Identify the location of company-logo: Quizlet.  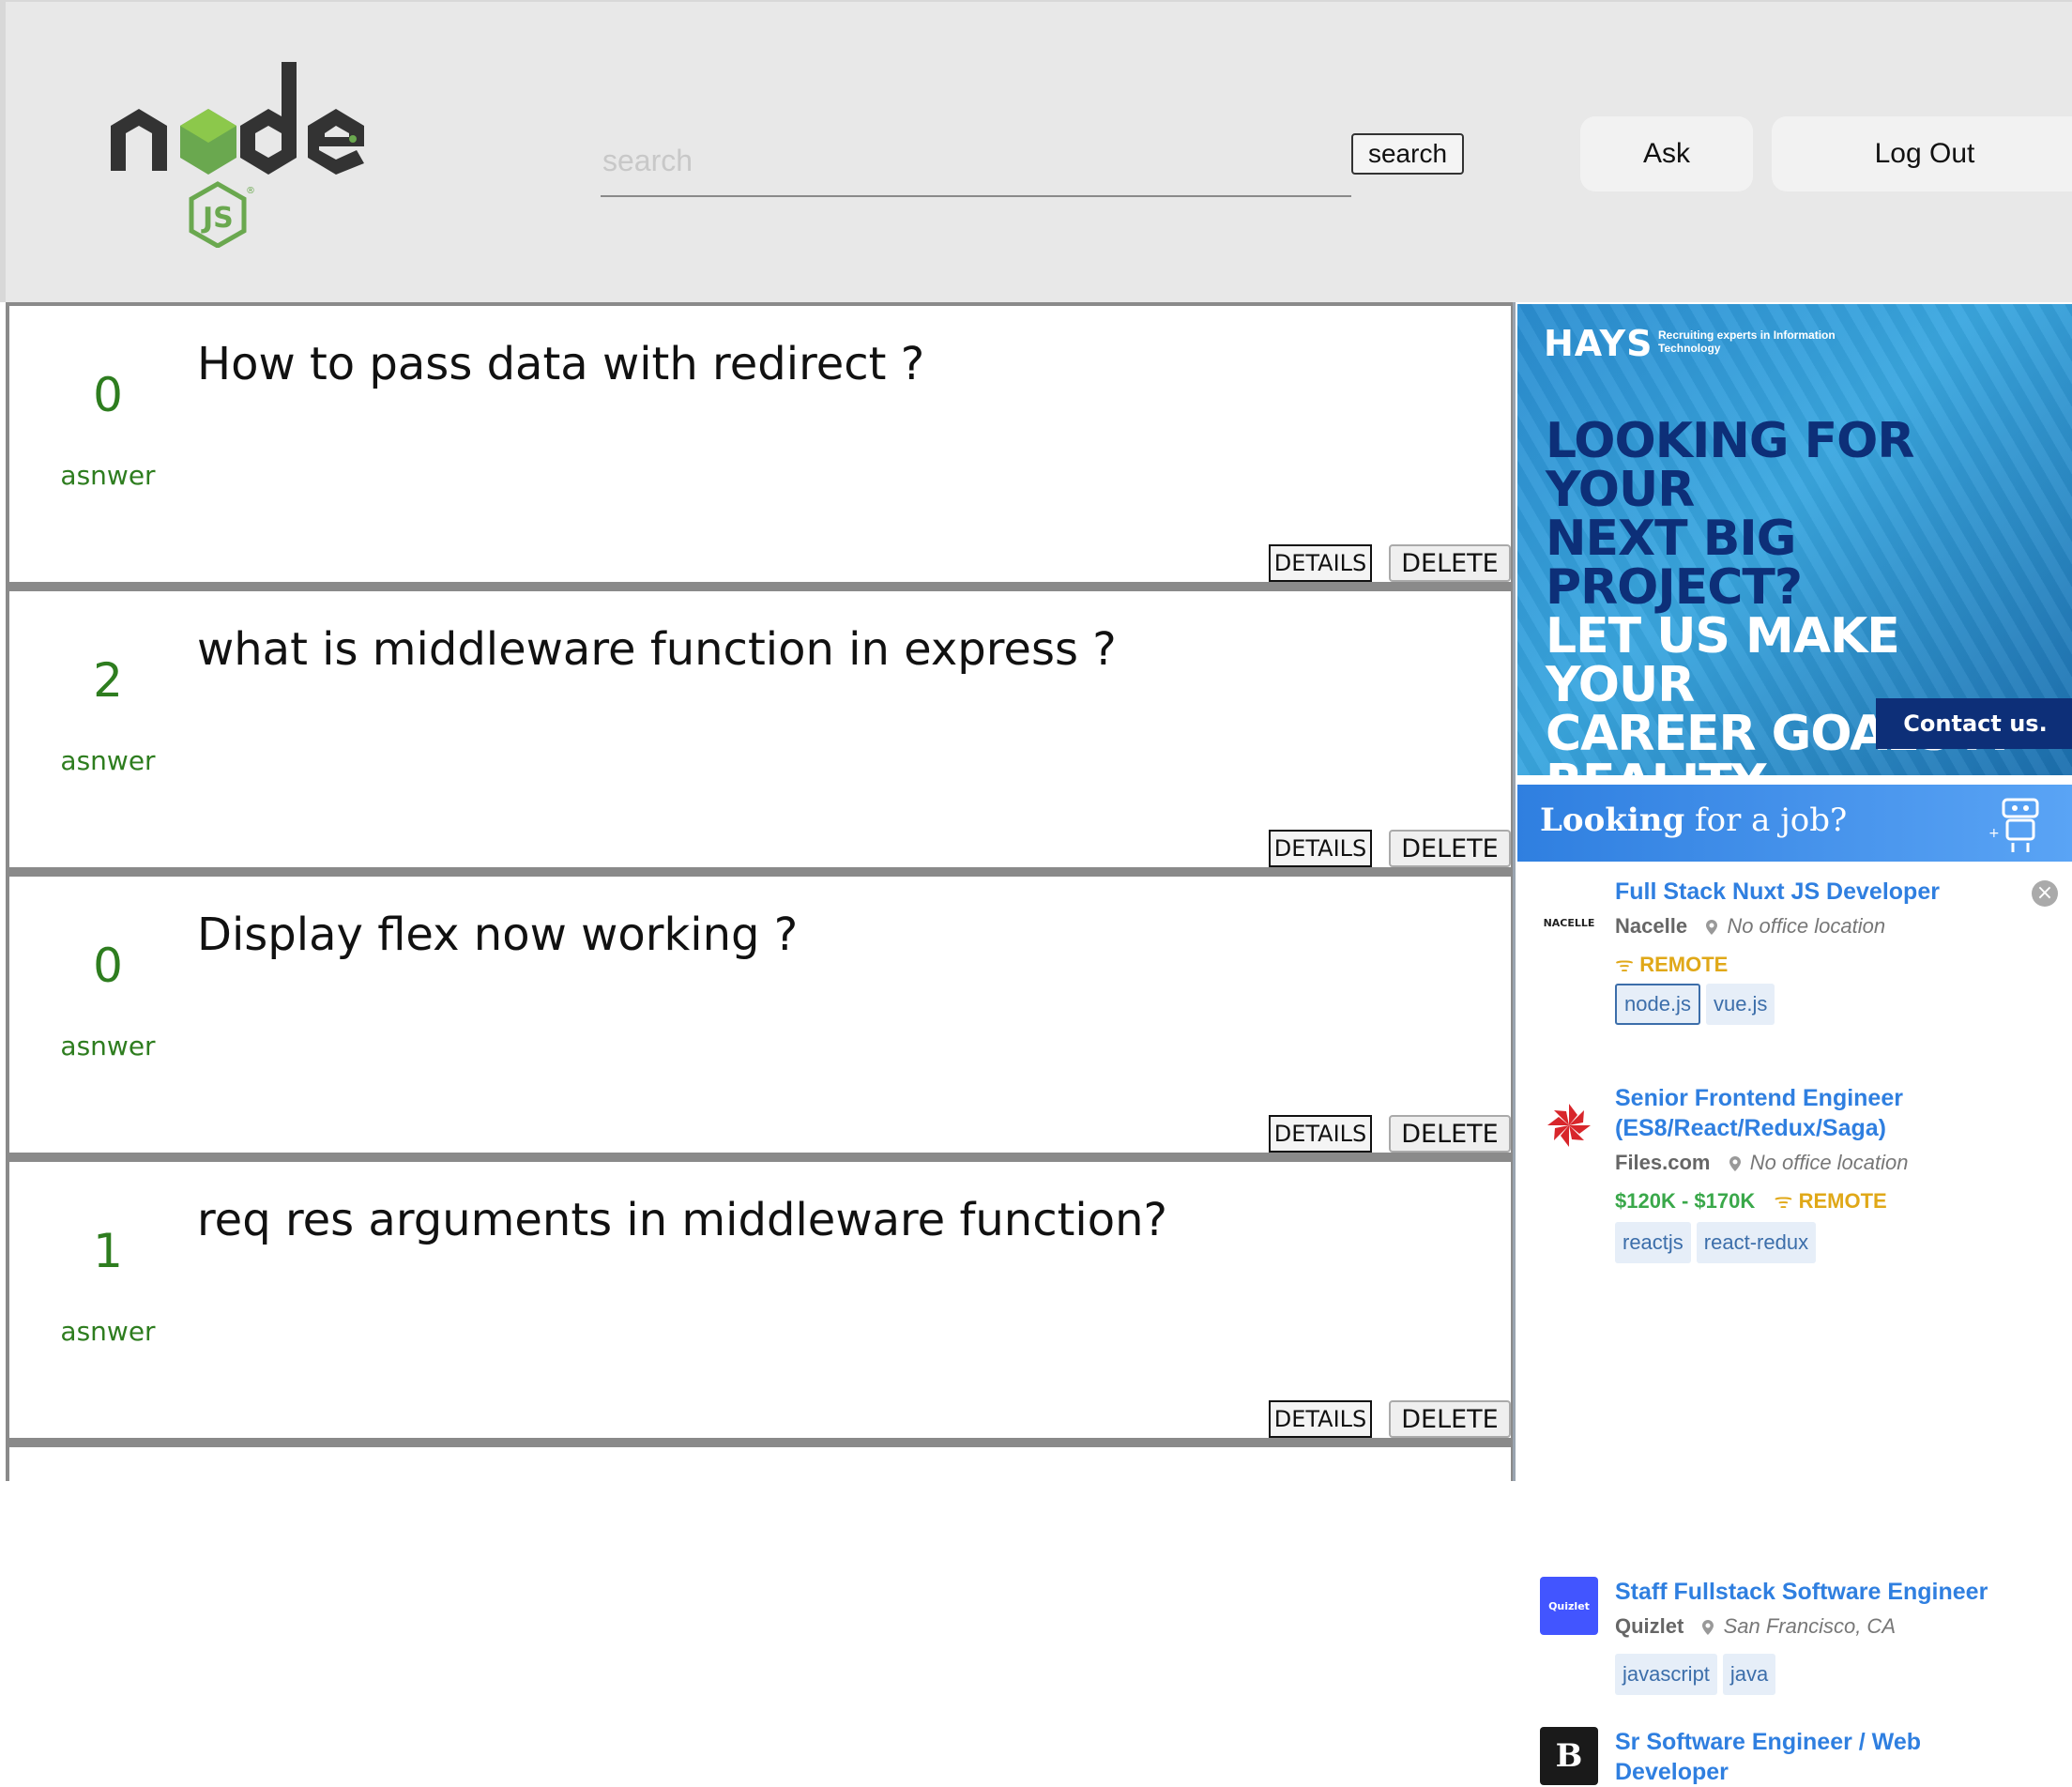
(1569, 1606).